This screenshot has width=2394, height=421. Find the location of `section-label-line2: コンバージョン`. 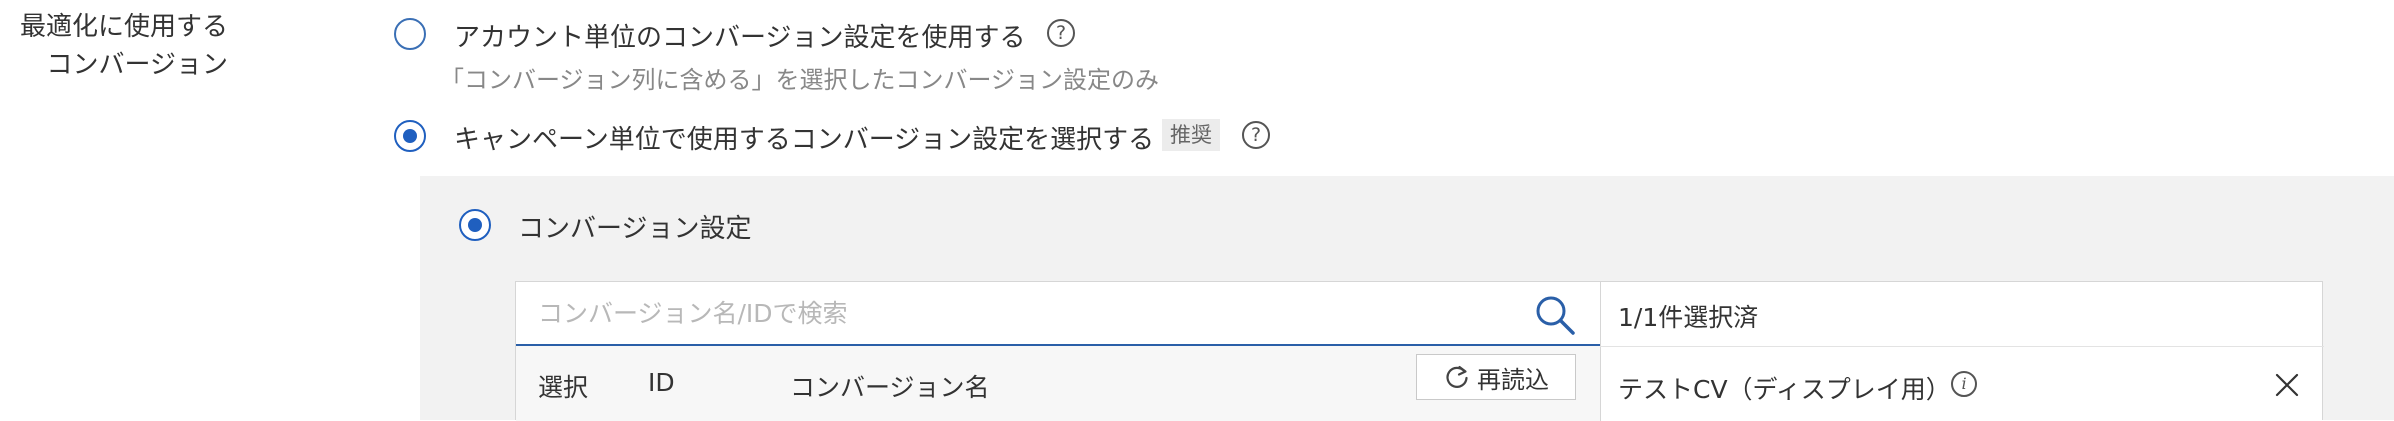

section-label-line2: コンバージョン is located at coordinates (137, 65).